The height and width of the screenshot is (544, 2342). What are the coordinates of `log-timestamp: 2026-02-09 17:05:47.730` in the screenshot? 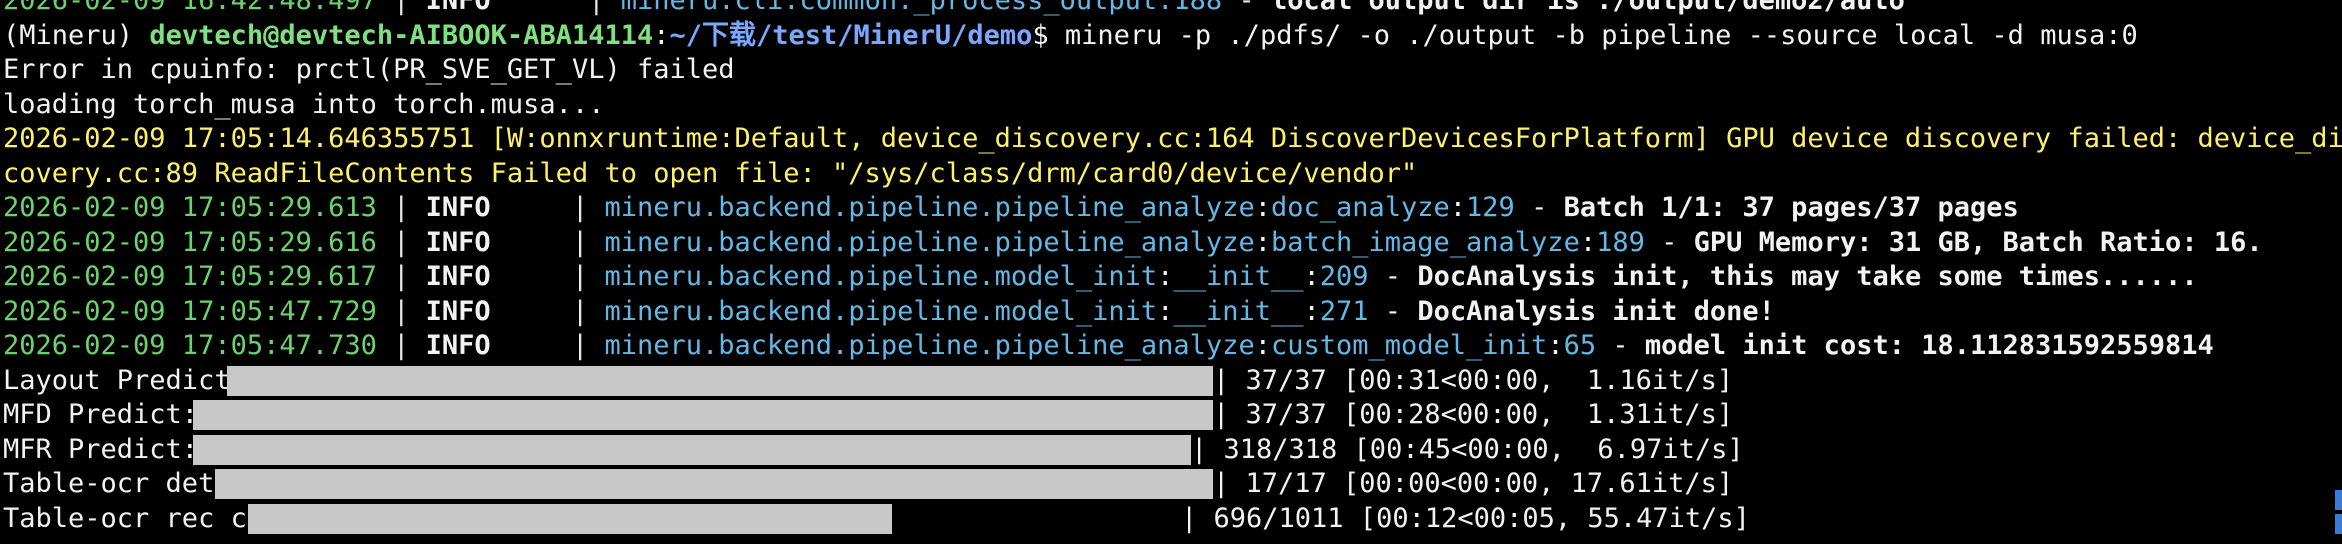 It's located at (190, 345).